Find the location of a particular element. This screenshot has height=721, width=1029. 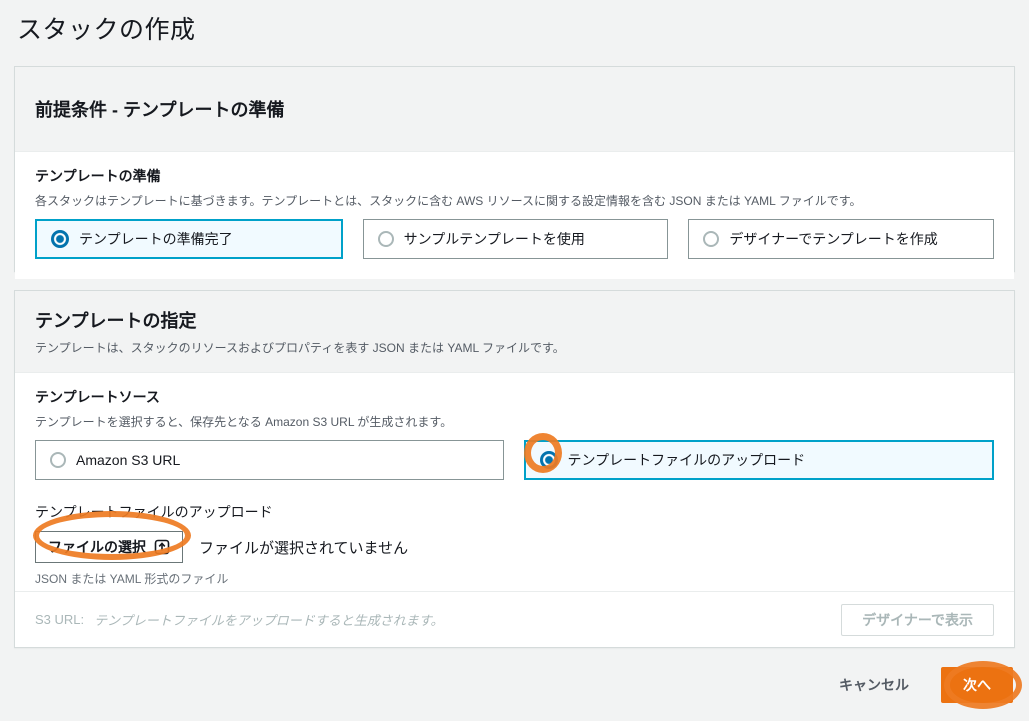

s3-url-label: S3 URL: is located at coordinates (60, 619).